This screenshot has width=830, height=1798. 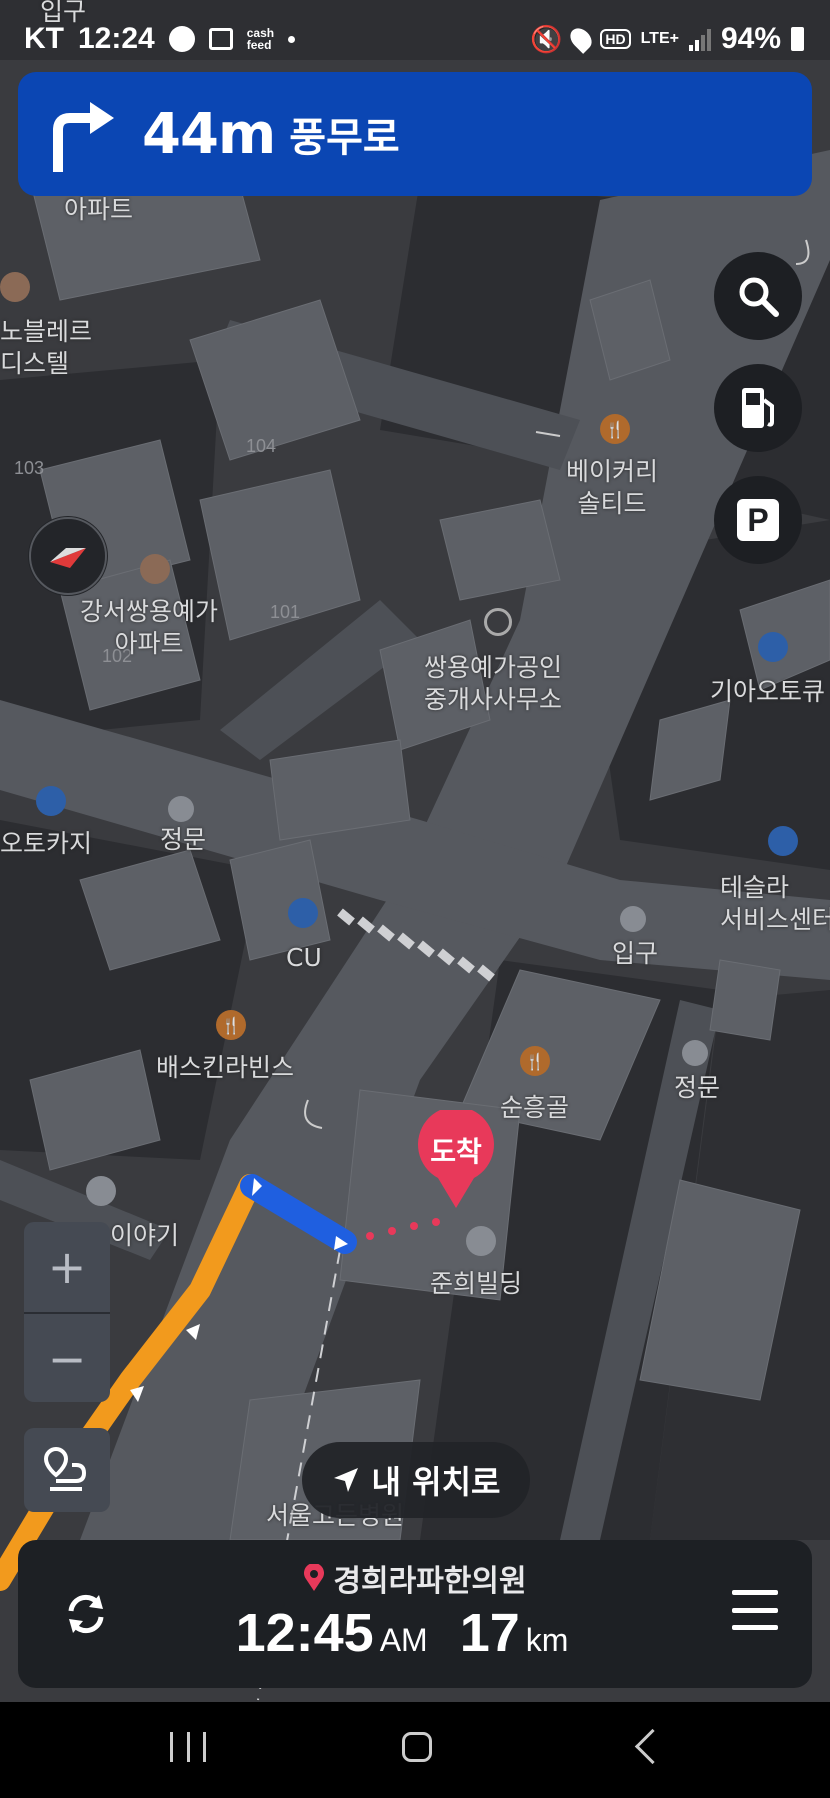 I want to click on search-icon, so click(x=759, y=297).